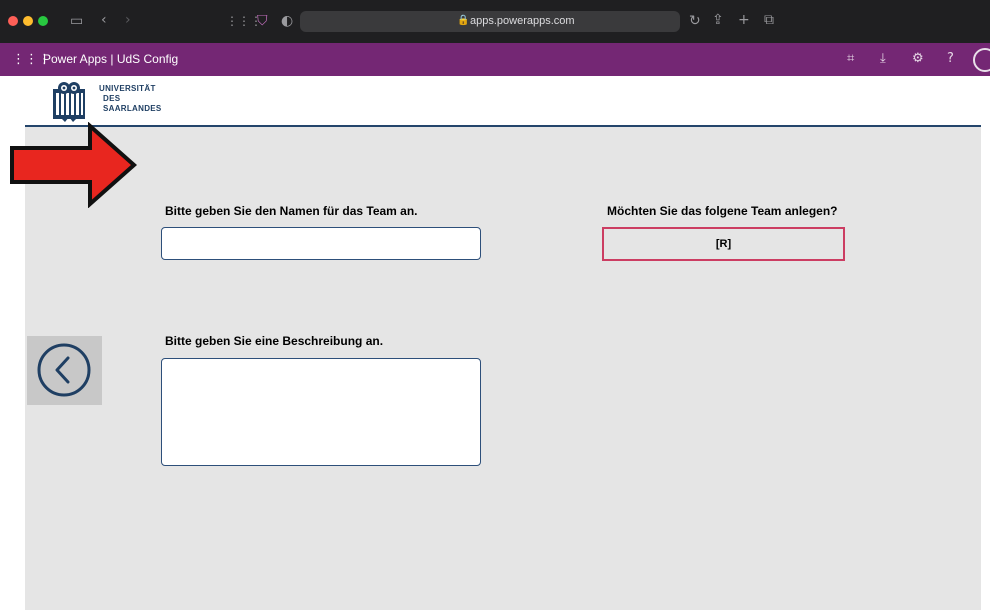  I want to click on description-input, so click(321, 412).